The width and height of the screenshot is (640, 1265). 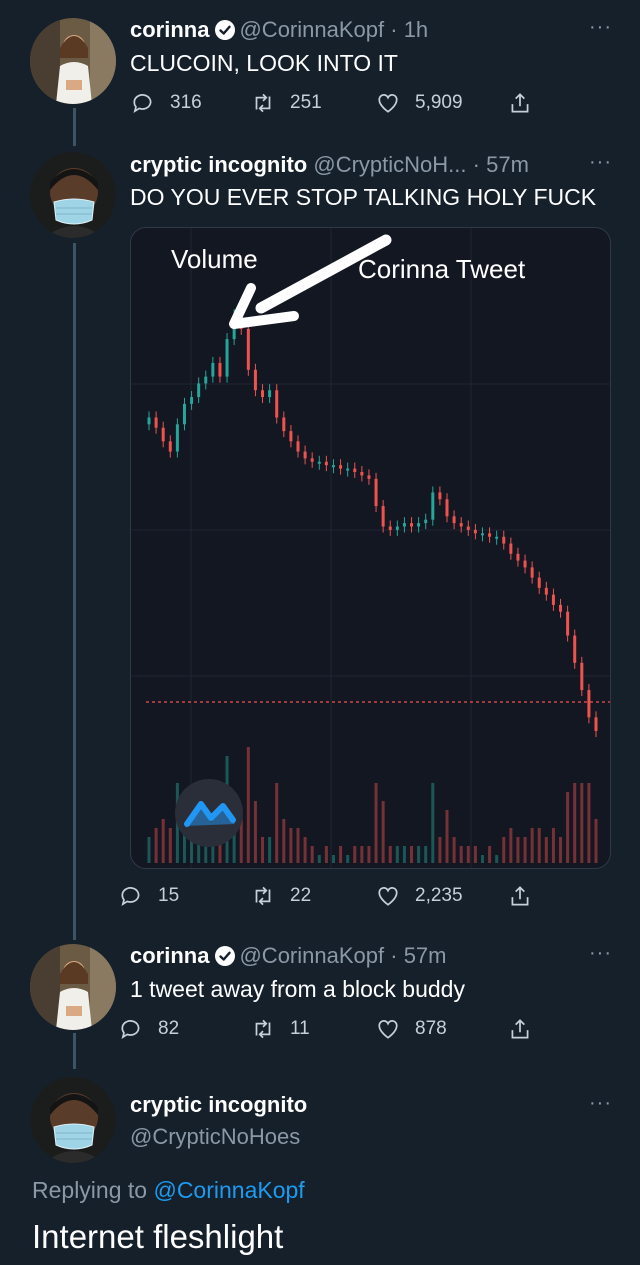 What do you see at coordinates (166, 103) in the screenshot?
I see `reply-button: 316` at bounding box center [166, 103].